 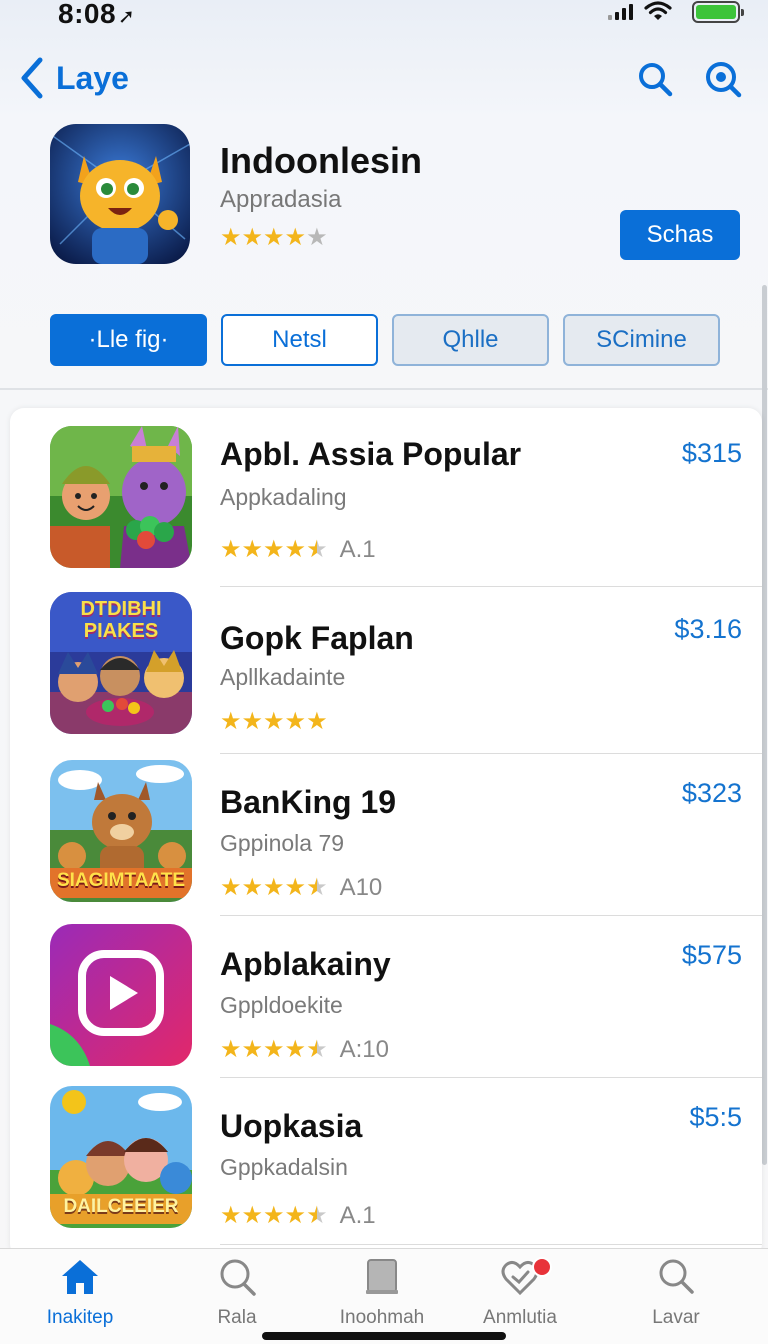 I want to click on tab-bar-item-home: Inakitep, so click(x=80, y=1293).